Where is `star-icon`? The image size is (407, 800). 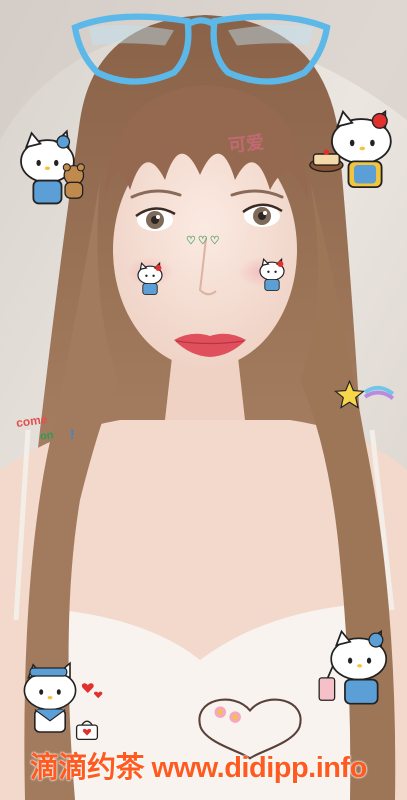 star-icon is located at coordinates (364, 394).